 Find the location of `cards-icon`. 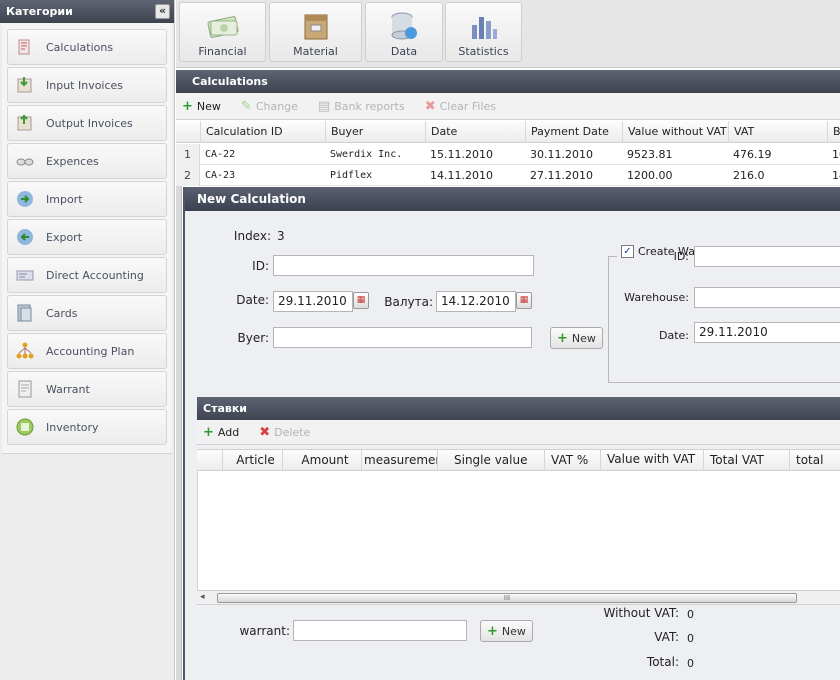

cards-icon is located at coordinates (25, 313).